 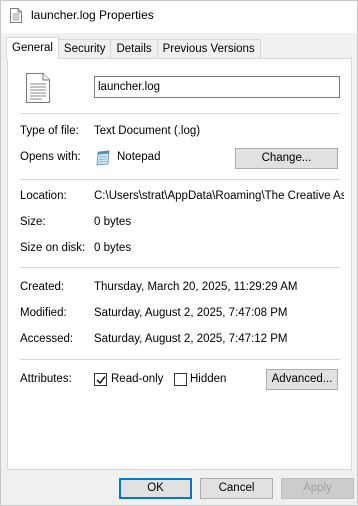 I want to click on cancel-button: Cancel, so click(x=236, y=488).